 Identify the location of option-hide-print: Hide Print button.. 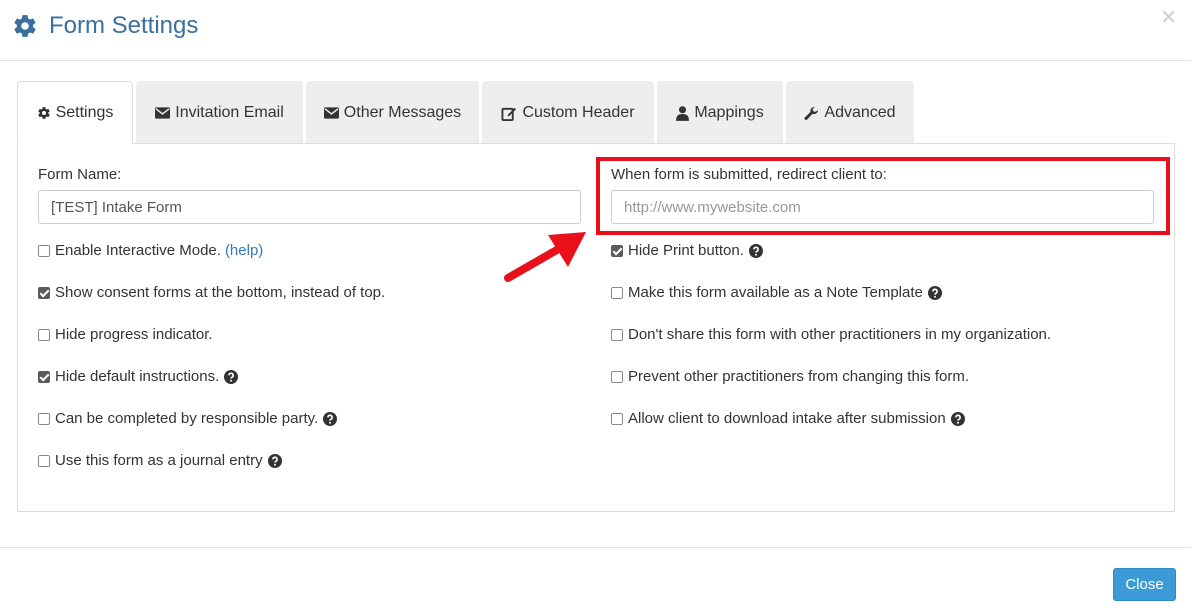
(687, 250).